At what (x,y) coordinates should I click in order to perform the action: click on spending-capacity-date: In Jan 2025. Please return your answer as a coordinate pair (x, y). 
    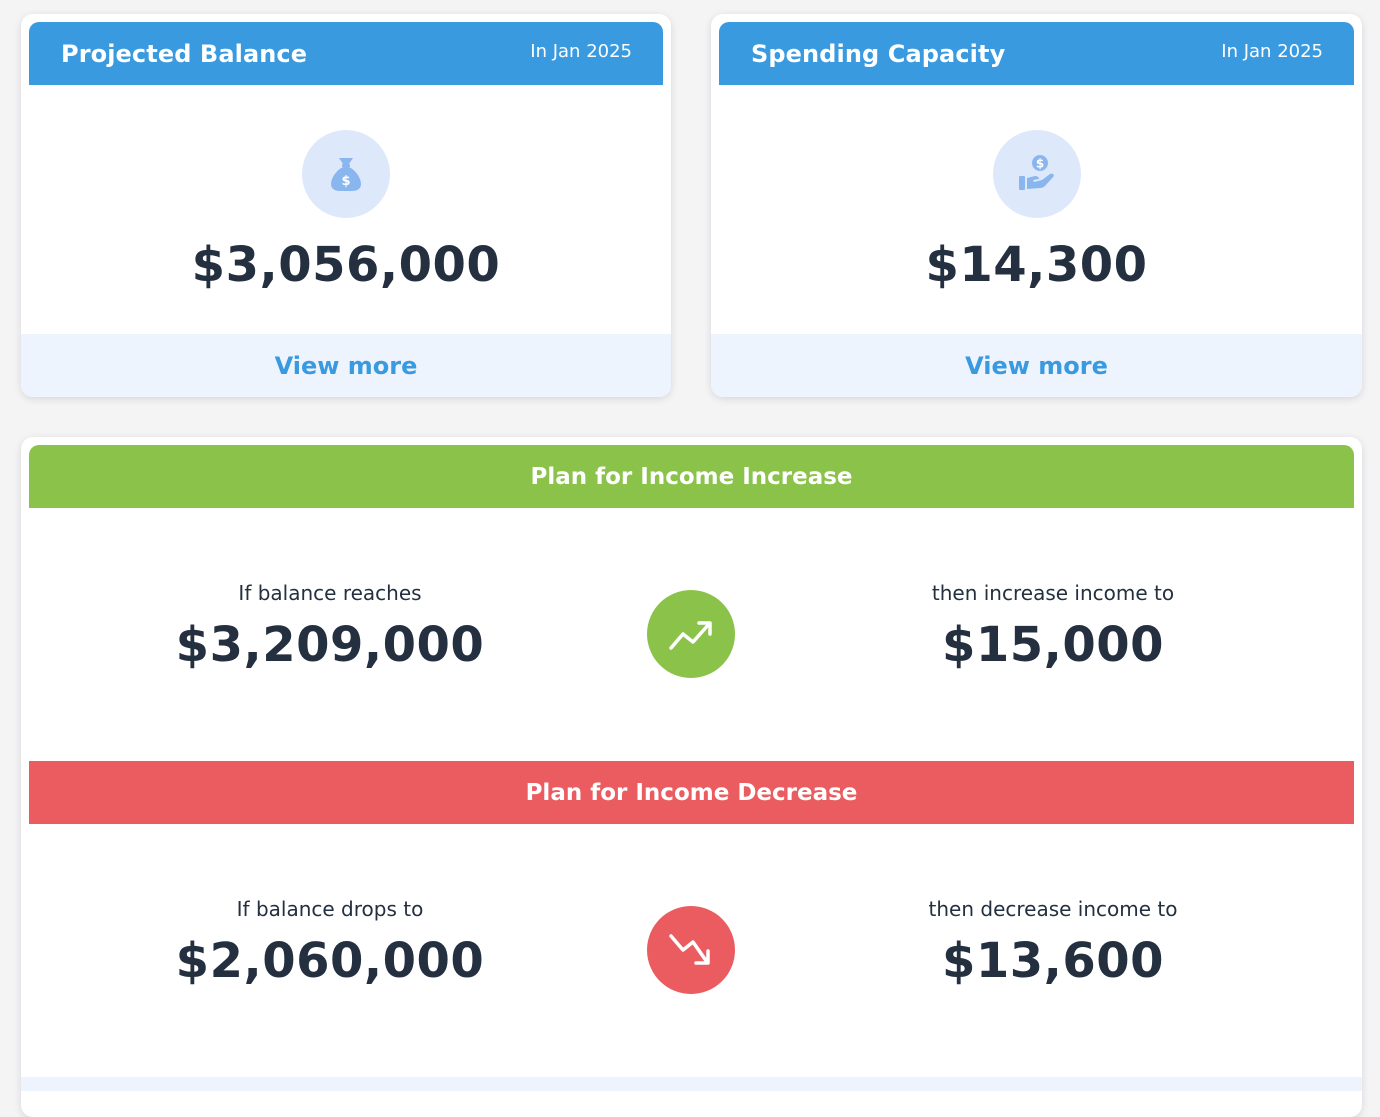
    Looking at the image, I should click on (1272, 51).